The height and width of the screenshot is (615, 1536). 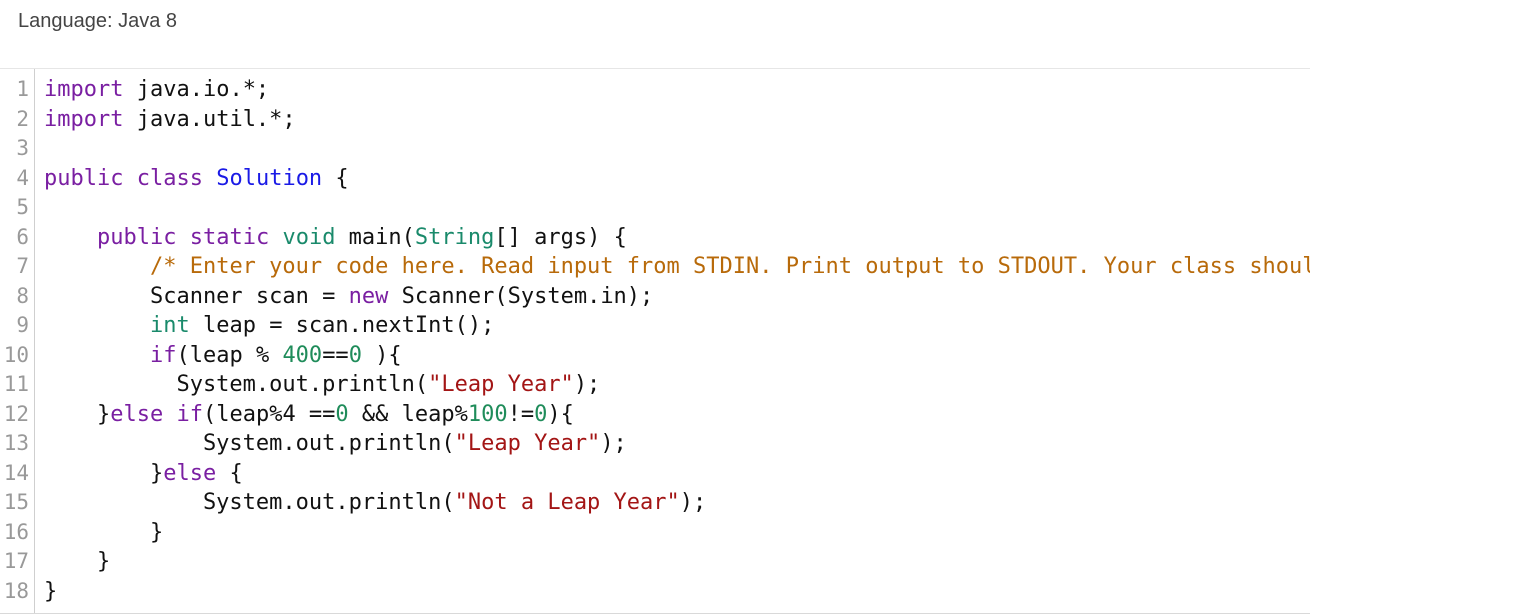 I want to click on code-token: Scanner scan =, so click(x=196, y=296).